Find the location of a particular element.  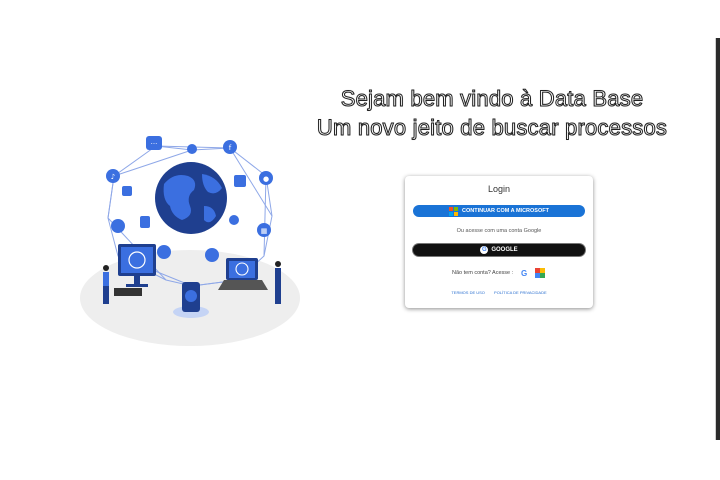

google-divider-text: Ou acesse com uma conta Google is located at coordinates (499, 231).